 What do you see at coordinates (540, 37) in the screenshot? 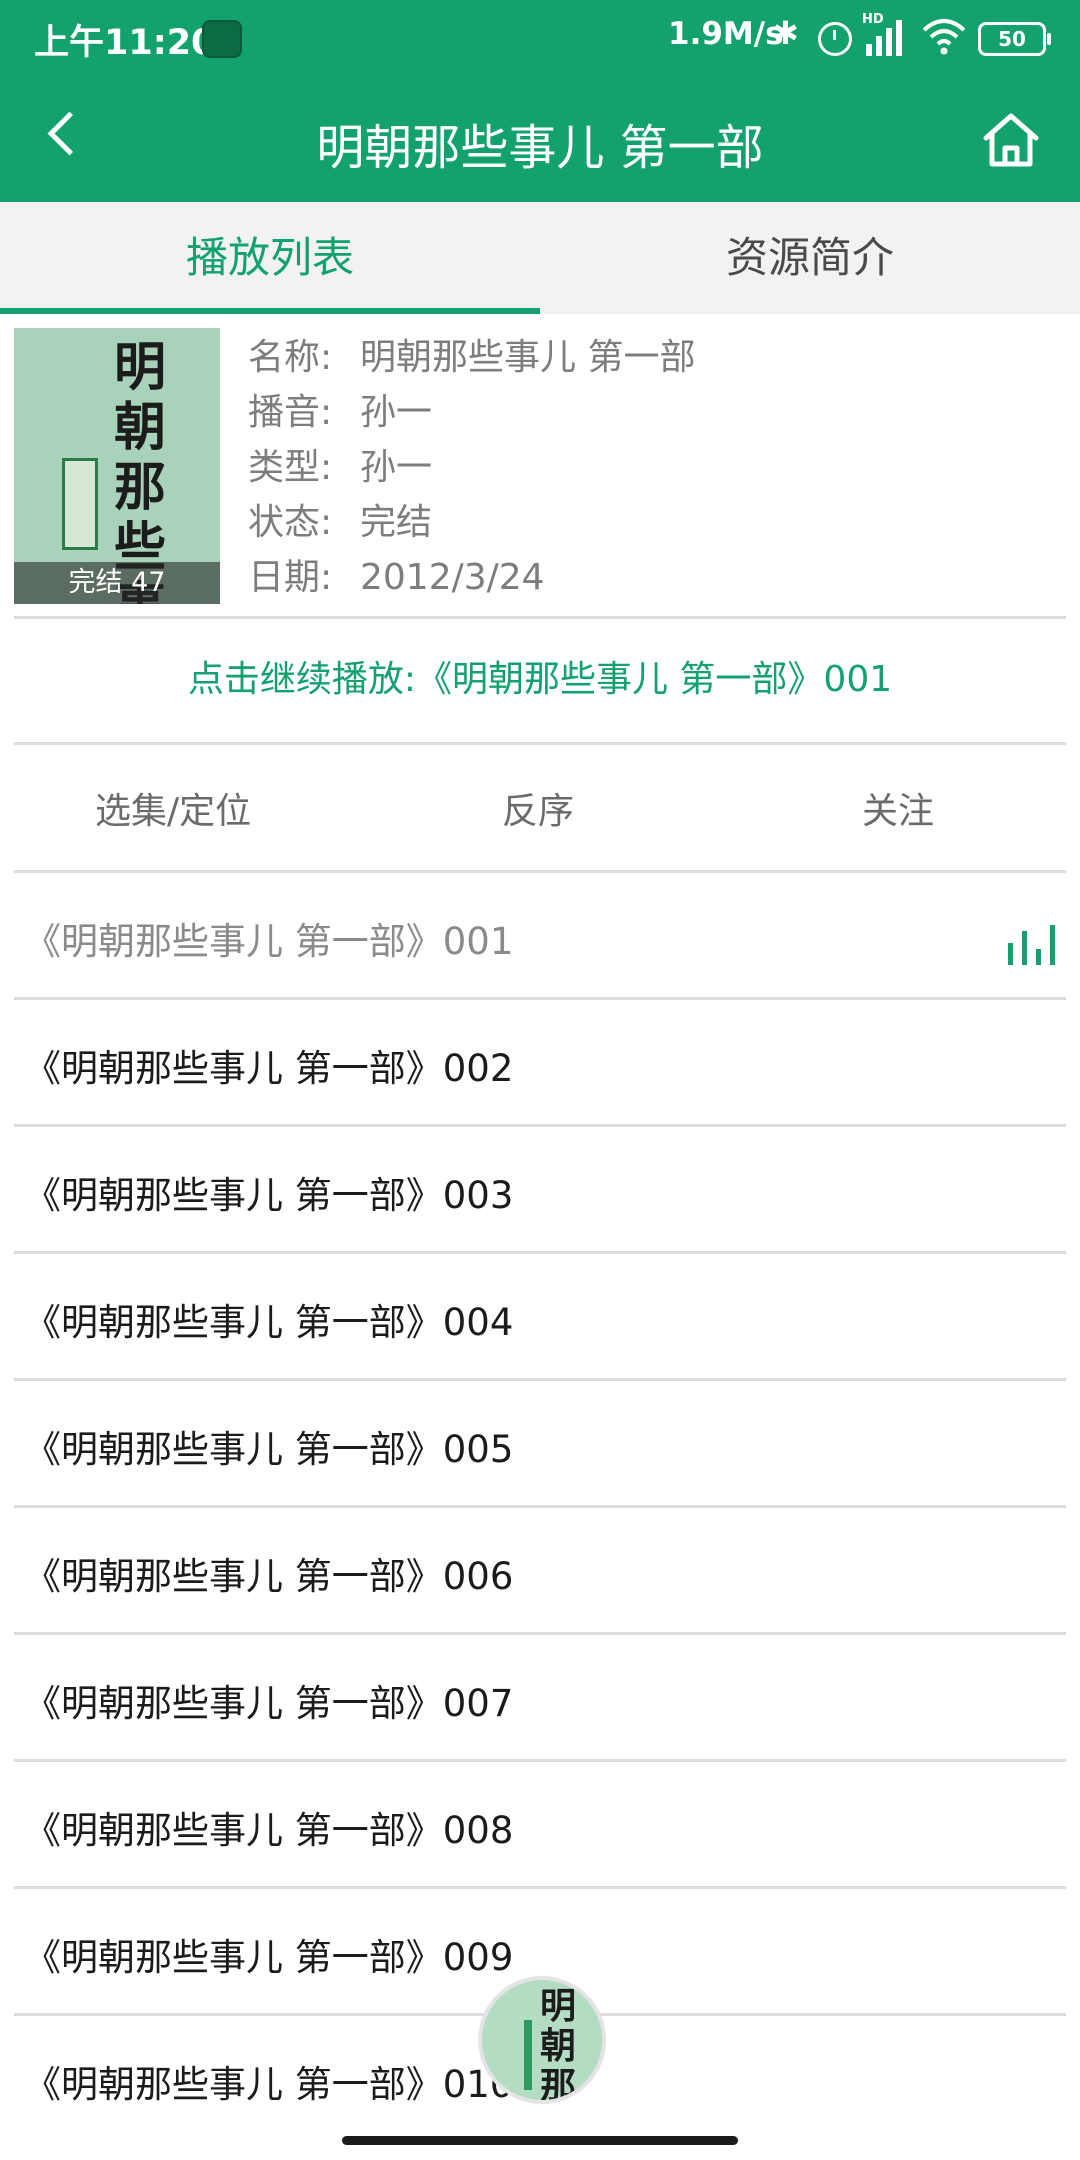
I see `status-bar: 上午11:20 1.9M/s ✱ HD 50` at bounding box center [540, 37].